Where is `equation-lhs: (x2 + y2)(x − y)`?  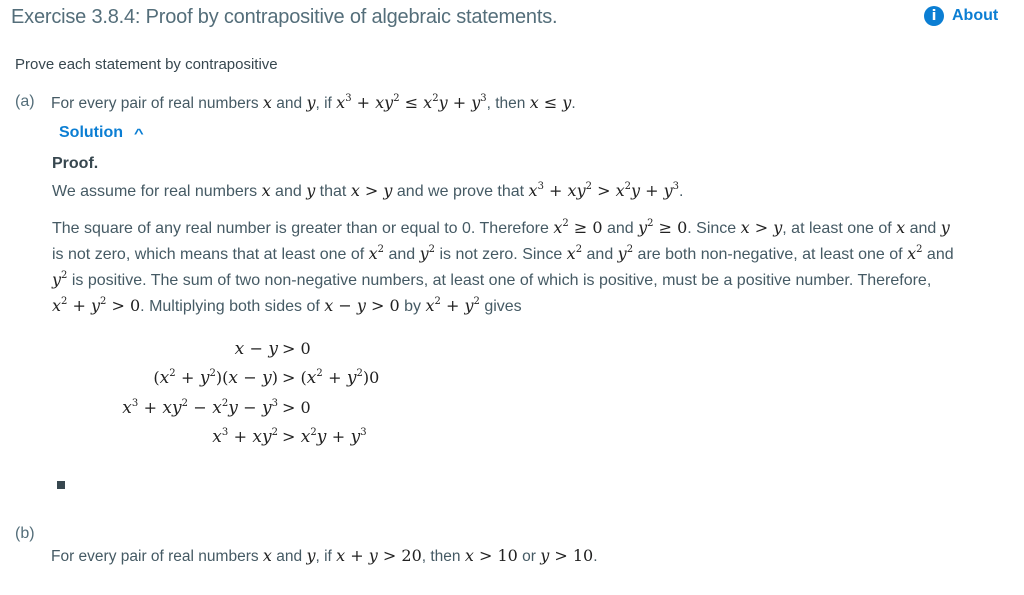 equation-lhs: (x2 + y2)(x − y) is located at coordinates (215, 378).